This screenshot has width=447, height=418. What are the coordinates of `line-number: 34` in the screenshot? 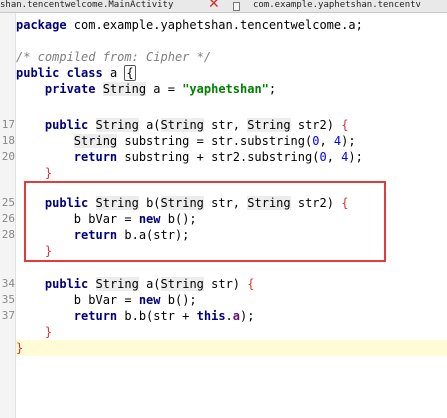 It's located at (8, 283).